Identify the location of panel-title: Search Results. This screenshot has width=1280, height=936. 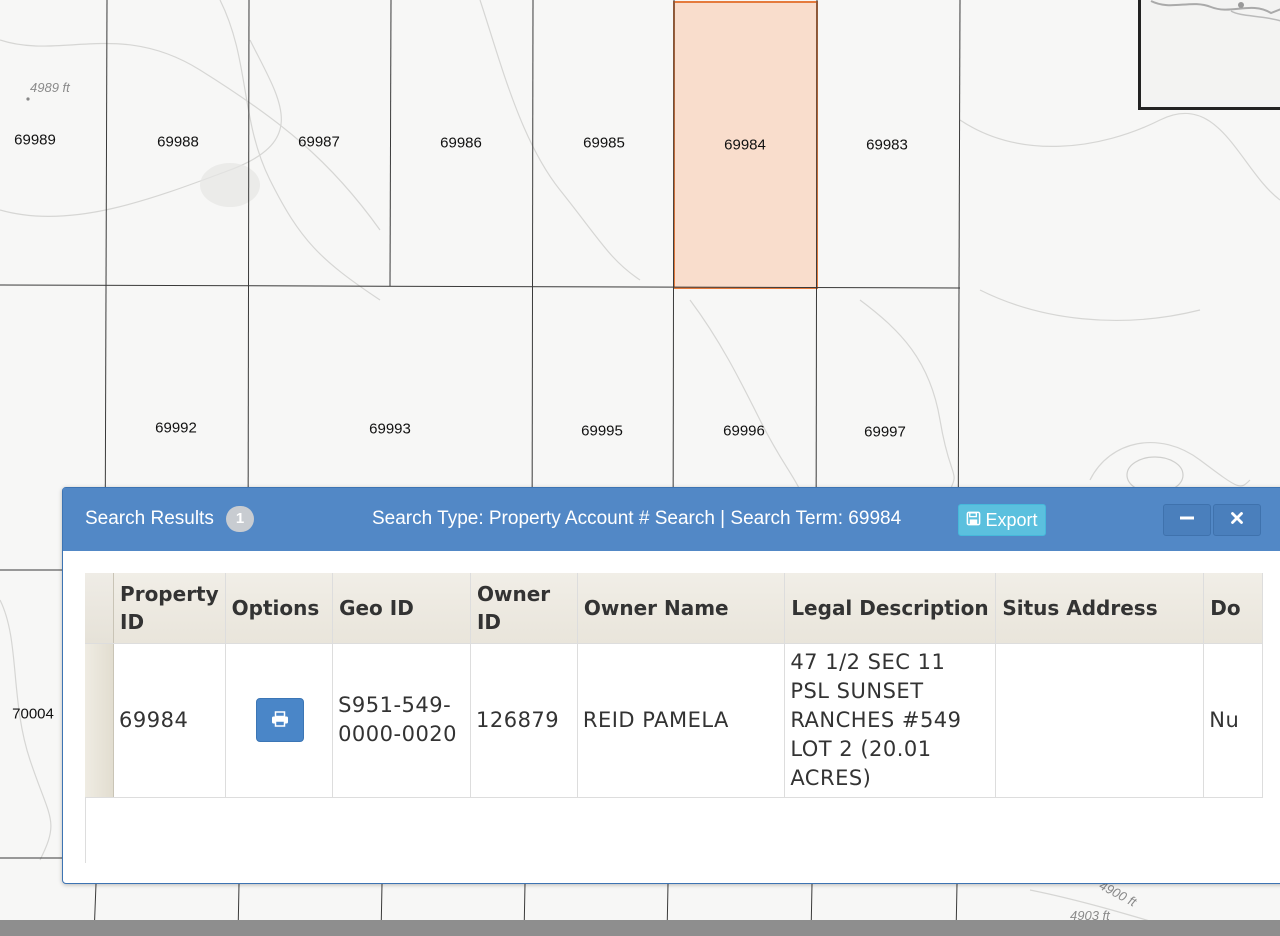
(149, 518).